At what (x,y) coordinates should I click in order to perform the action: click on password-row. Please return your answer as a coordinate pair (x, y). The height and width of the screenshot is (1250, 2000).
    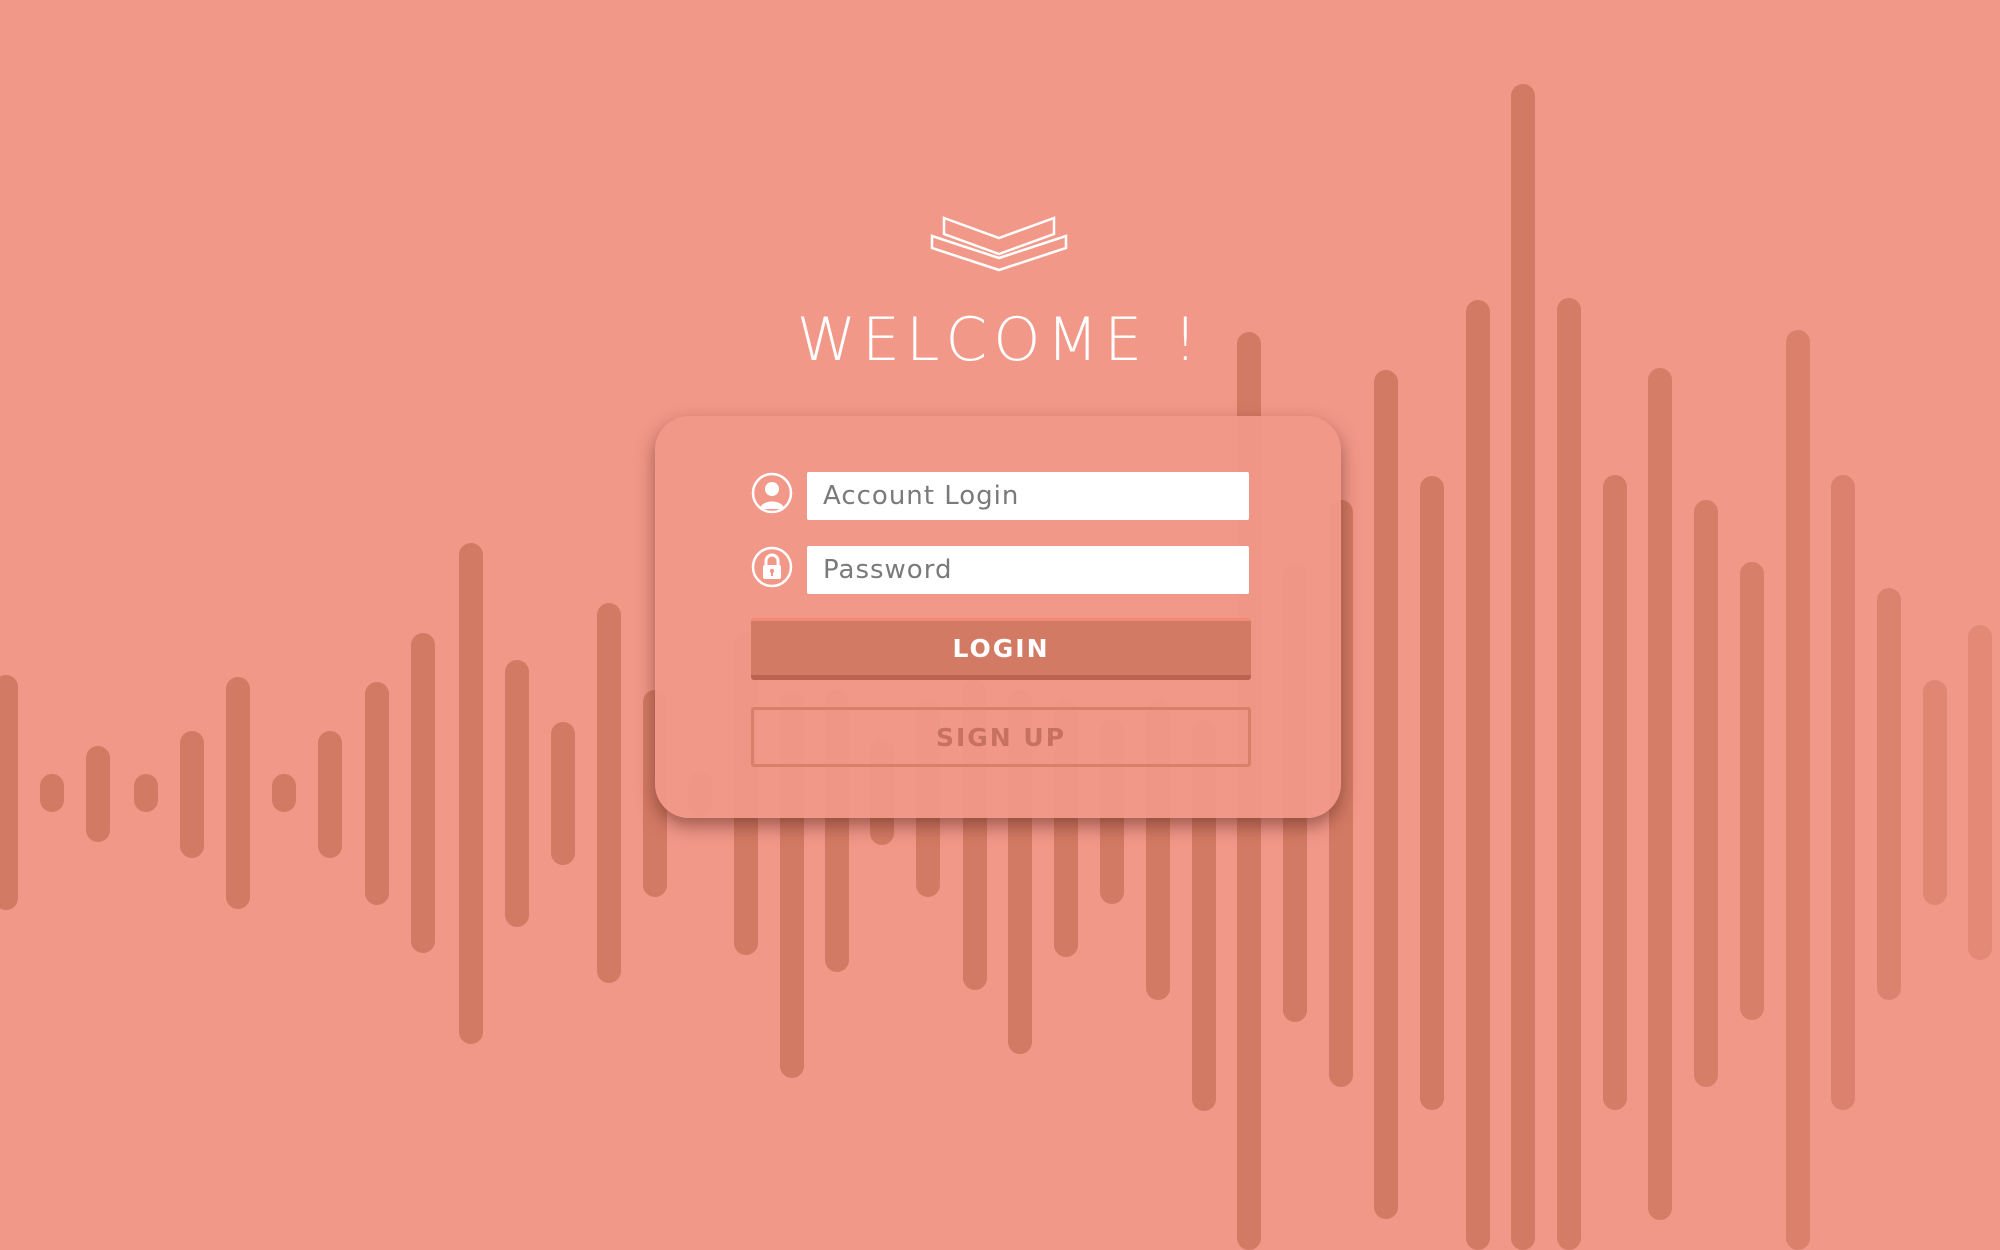
    Looking at the image, I should click on (1001, 570).